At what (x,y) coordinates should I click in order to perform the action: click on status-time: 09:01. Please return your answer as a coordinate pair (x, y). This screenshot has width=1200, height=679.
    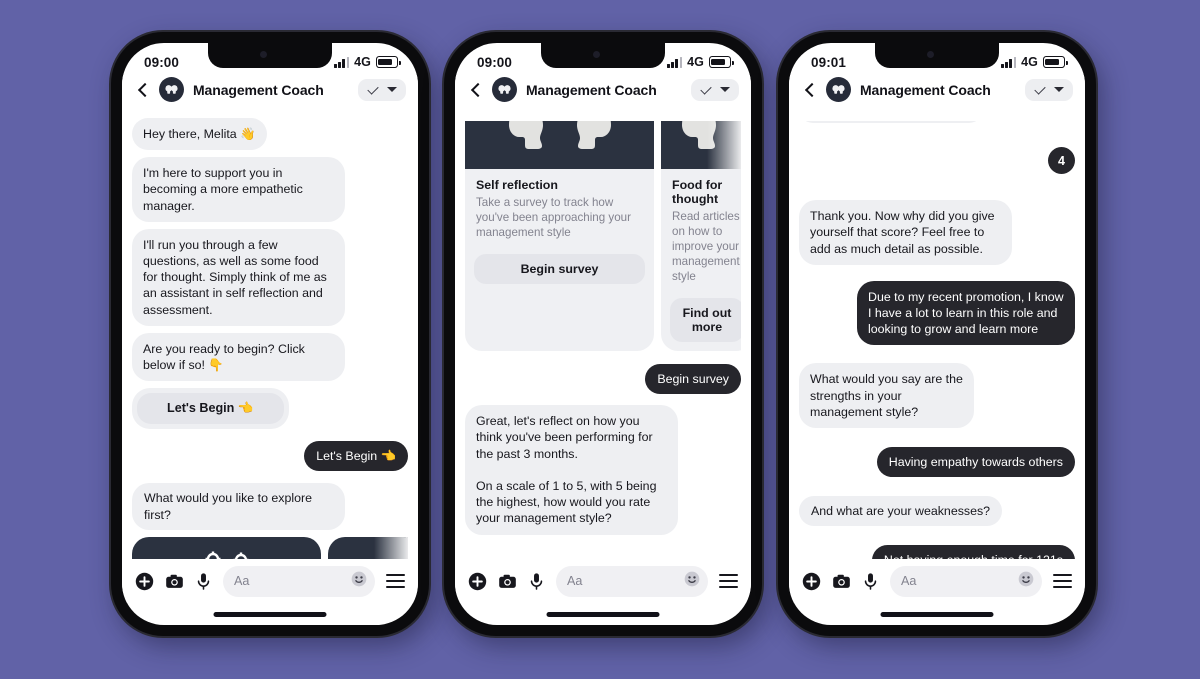
    Looking at the image, I should click on (829, 62).